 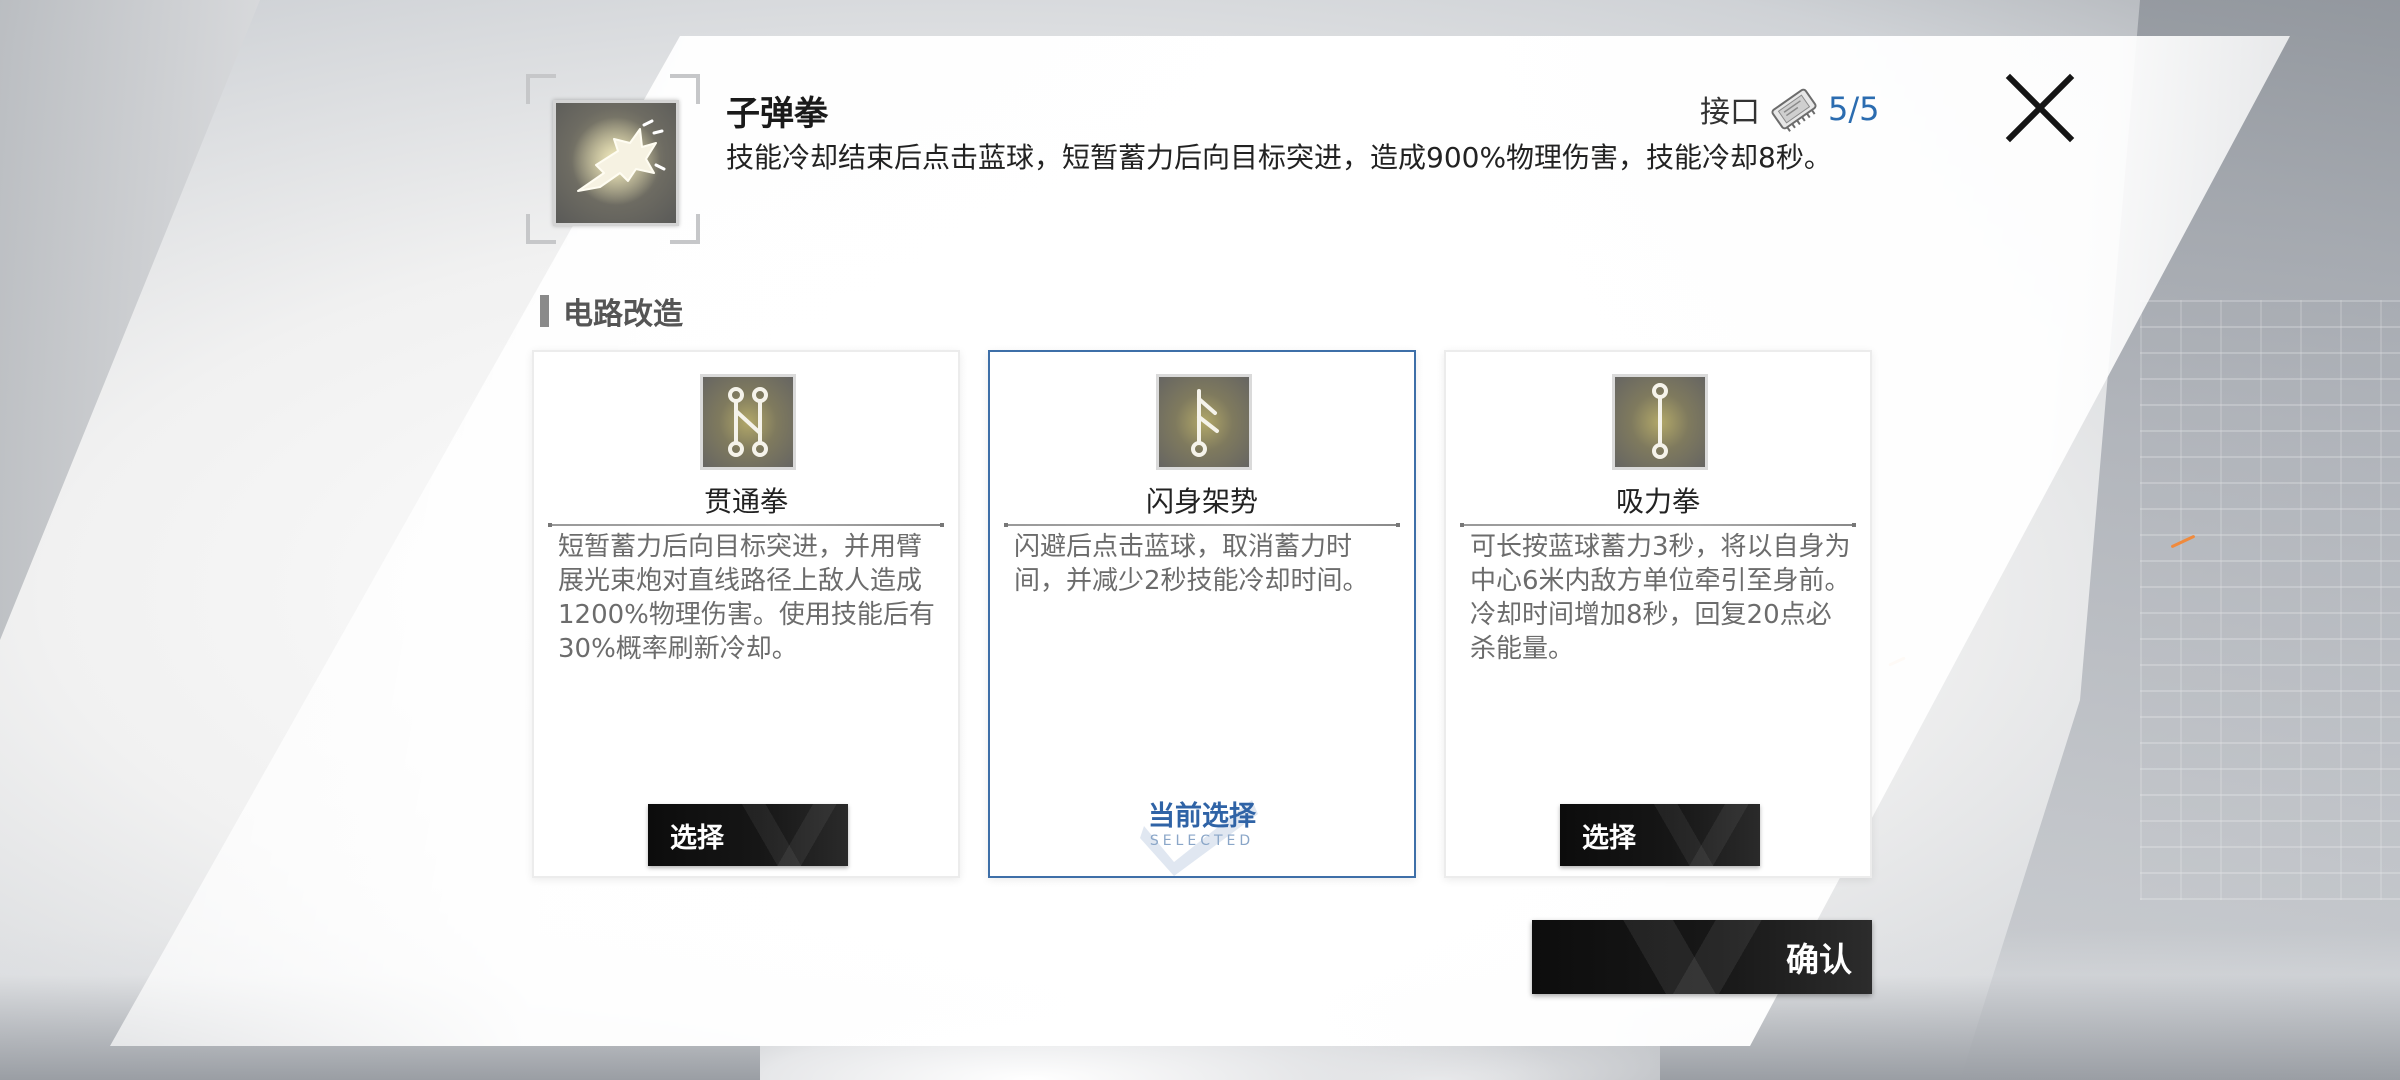 I want to click on close-button, so click(x=2040, y=108).